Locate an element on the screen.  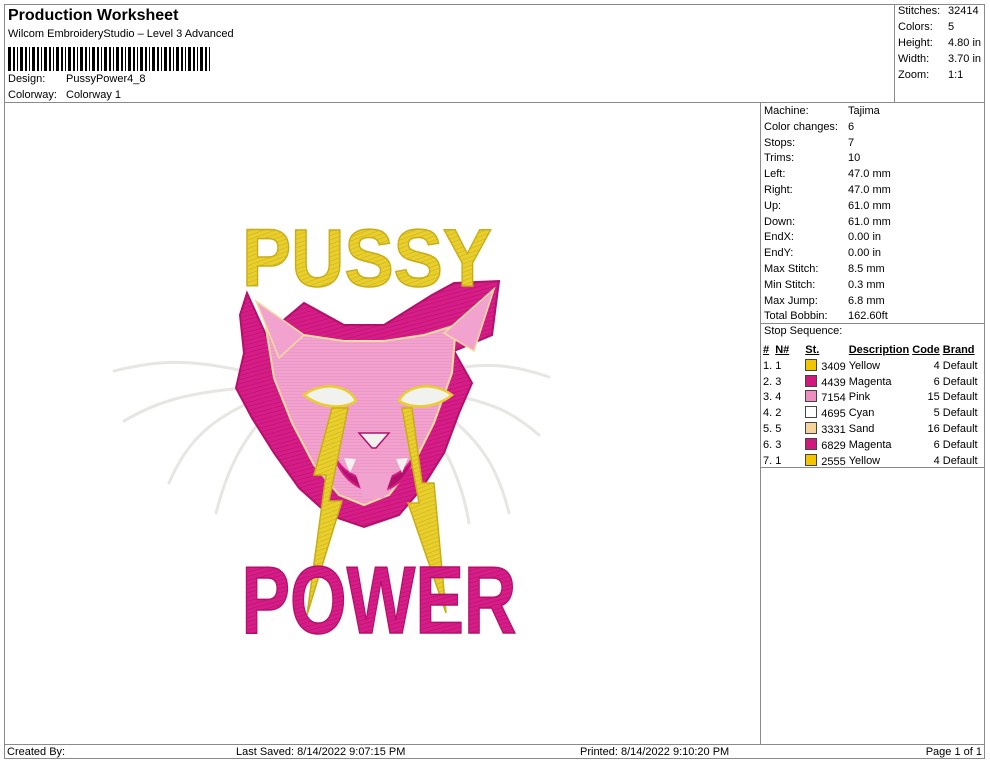
stop-row: 2. 3 4439 Magenta 6 Default is located at coordinates (872, 382).